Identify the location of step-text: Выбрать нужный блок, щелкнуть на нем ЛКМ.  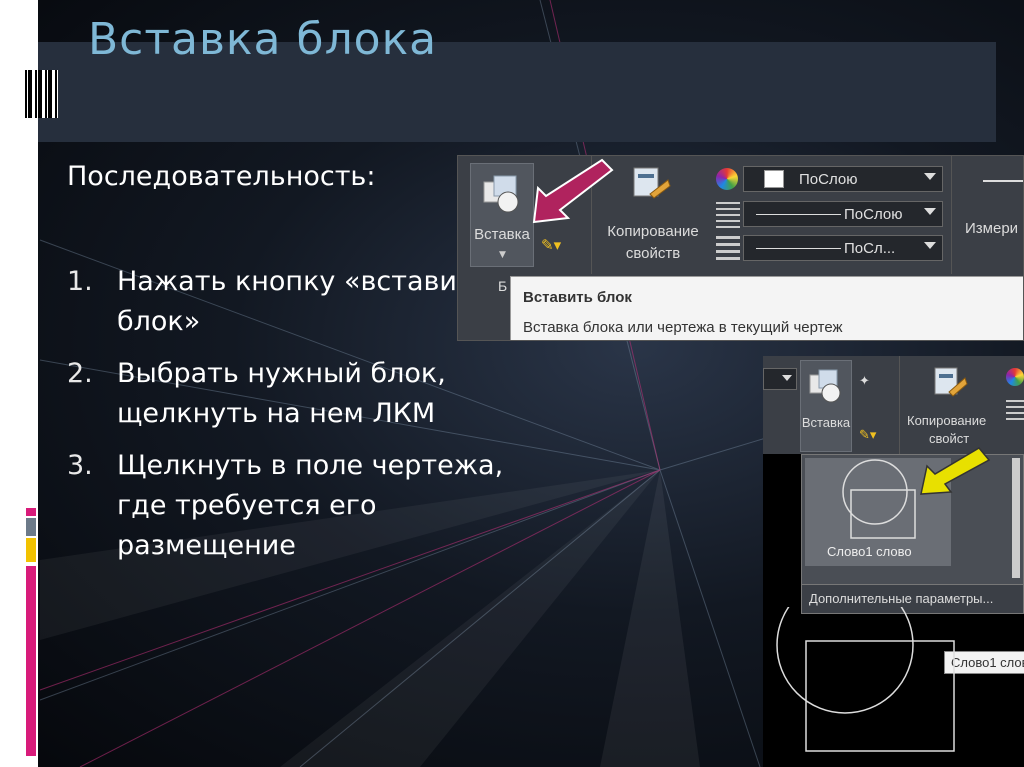
(281, 393).